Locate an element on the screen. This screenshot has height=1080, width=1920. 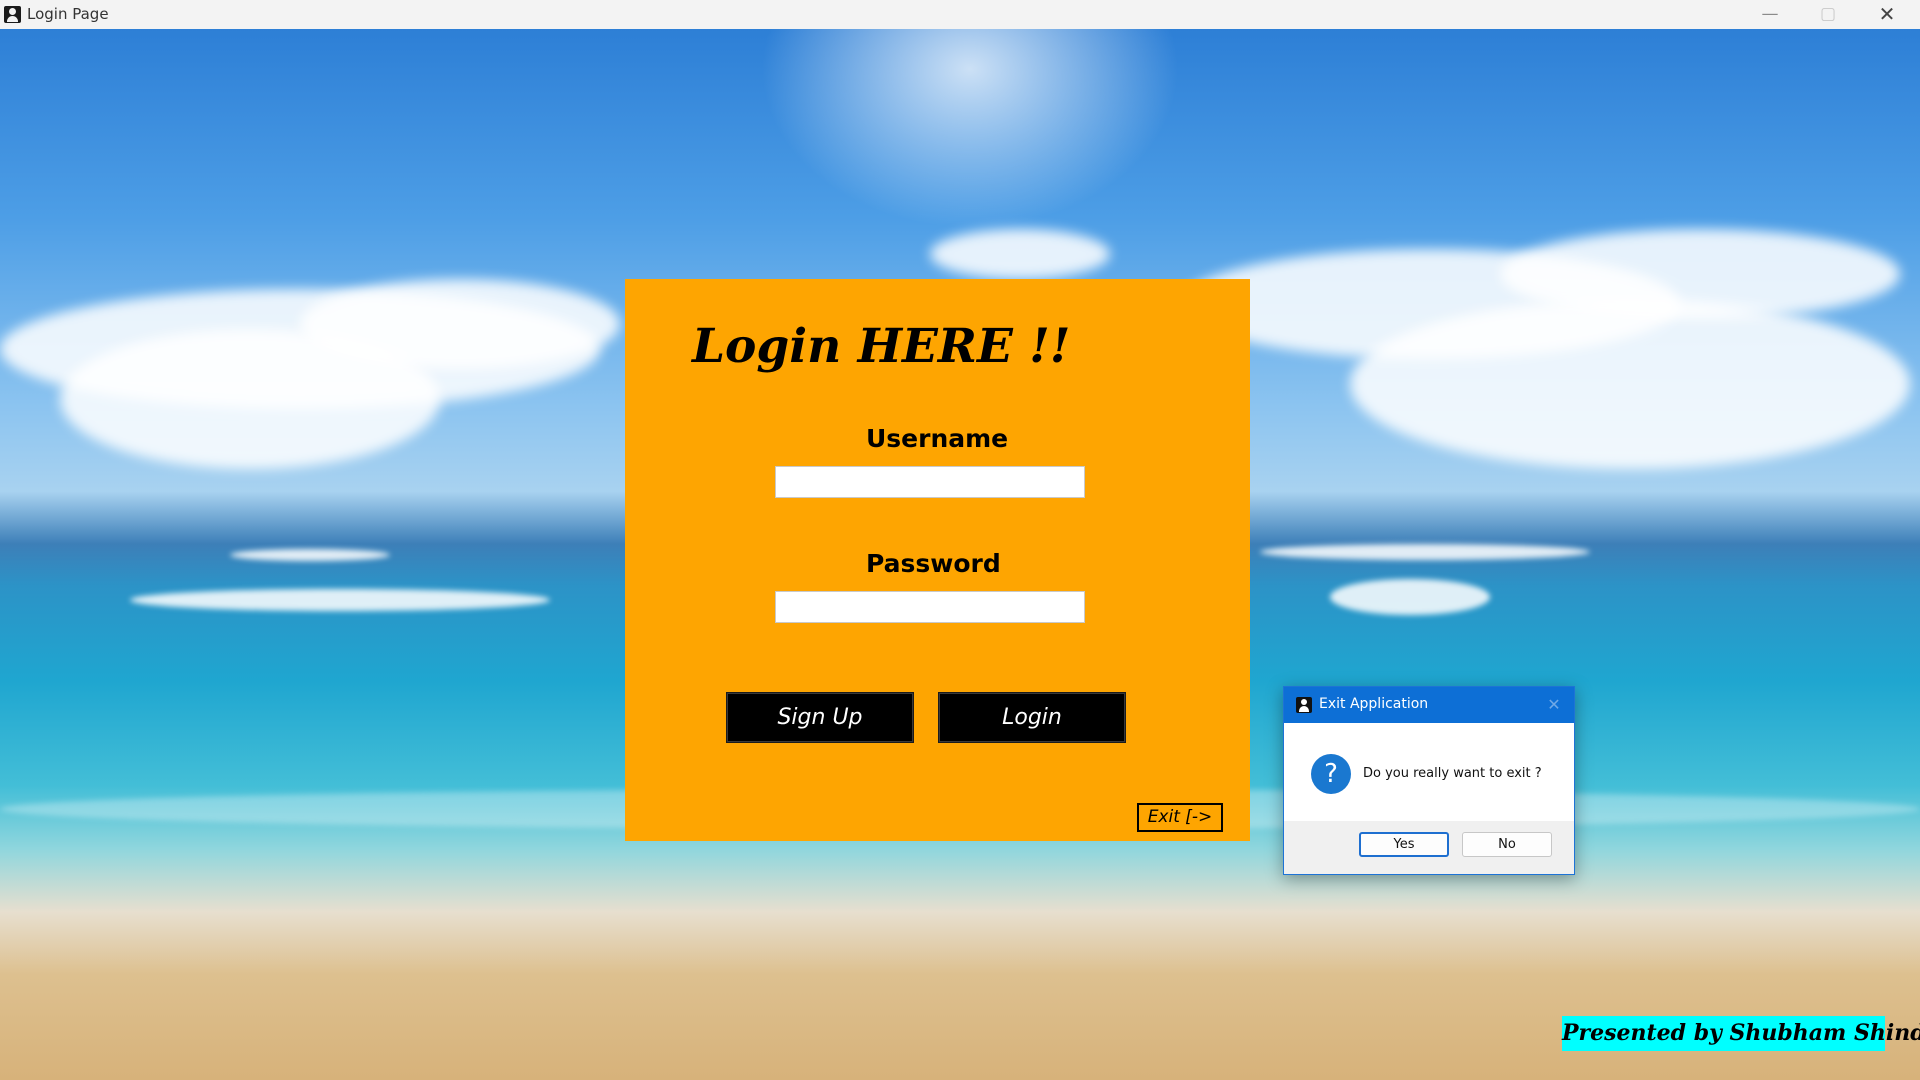
window-title: Login Page is located at coordinates (68, 14).